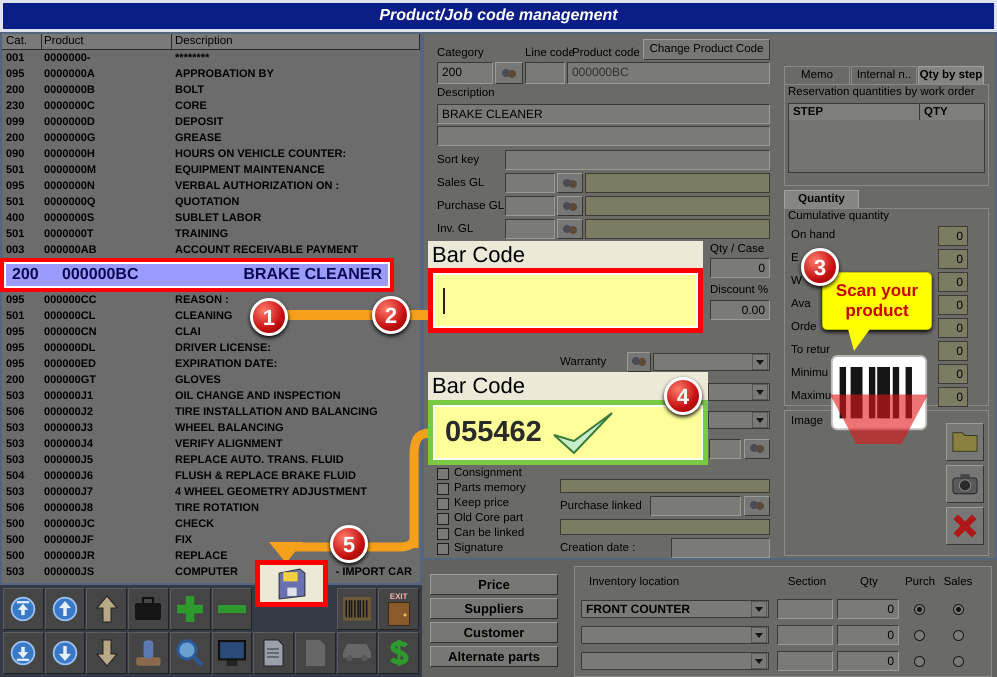  What do you see at coordinates (174, 154) in the screenshot?
I see `list-row: 090 0000000H HOURS ON VEHICLE COUNTER:` at bounding box center [174, 154].